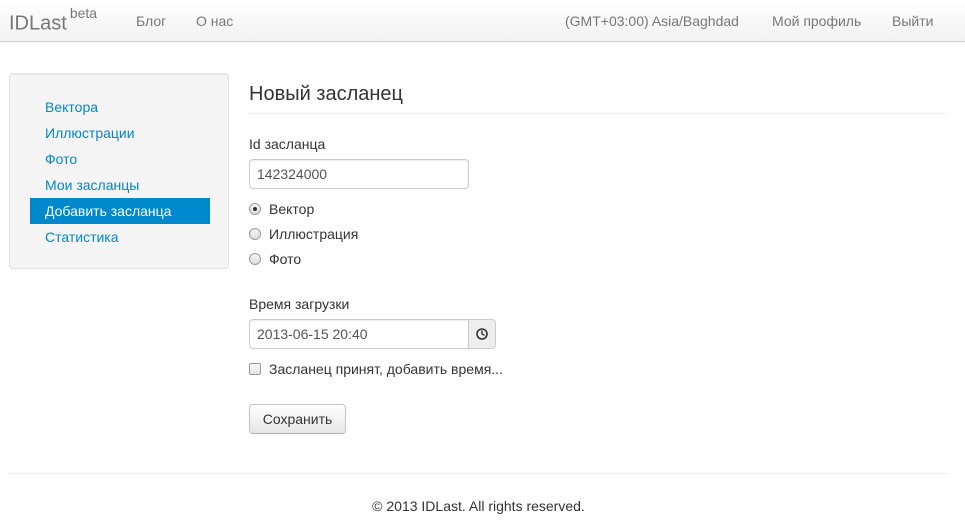  I want to click on brand-name: IDLast, so click(38, 23).